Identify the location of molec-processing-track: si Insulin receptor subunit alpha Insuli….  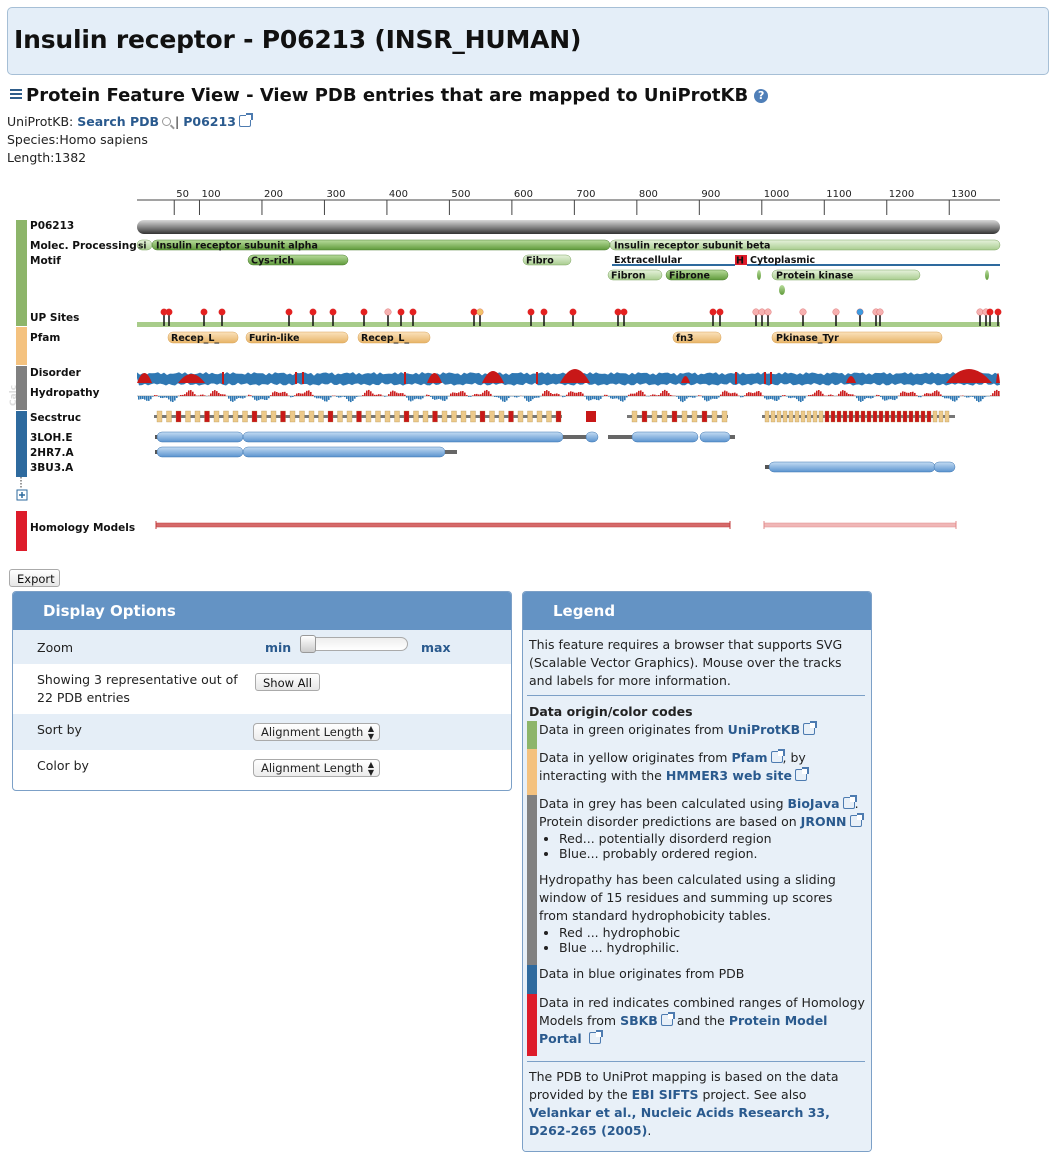
(568, 245).